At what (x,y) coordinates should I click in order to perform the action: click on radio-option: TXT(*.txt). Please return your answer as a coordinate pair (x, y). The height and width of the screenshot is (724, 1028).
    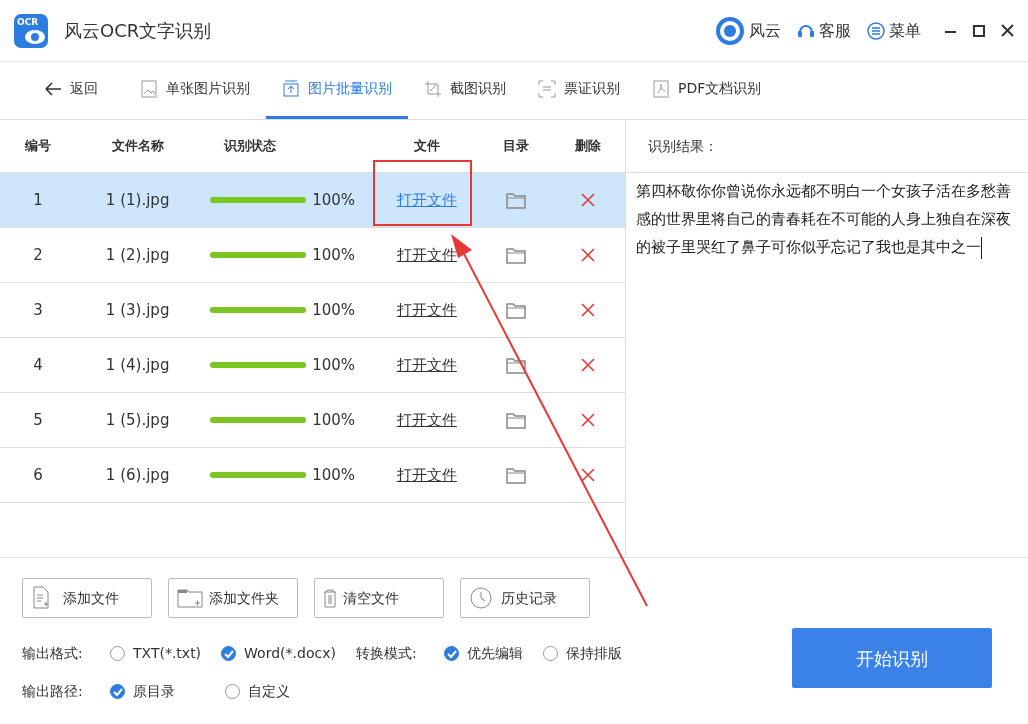
    Looking at the image, I should click on (156, 653).